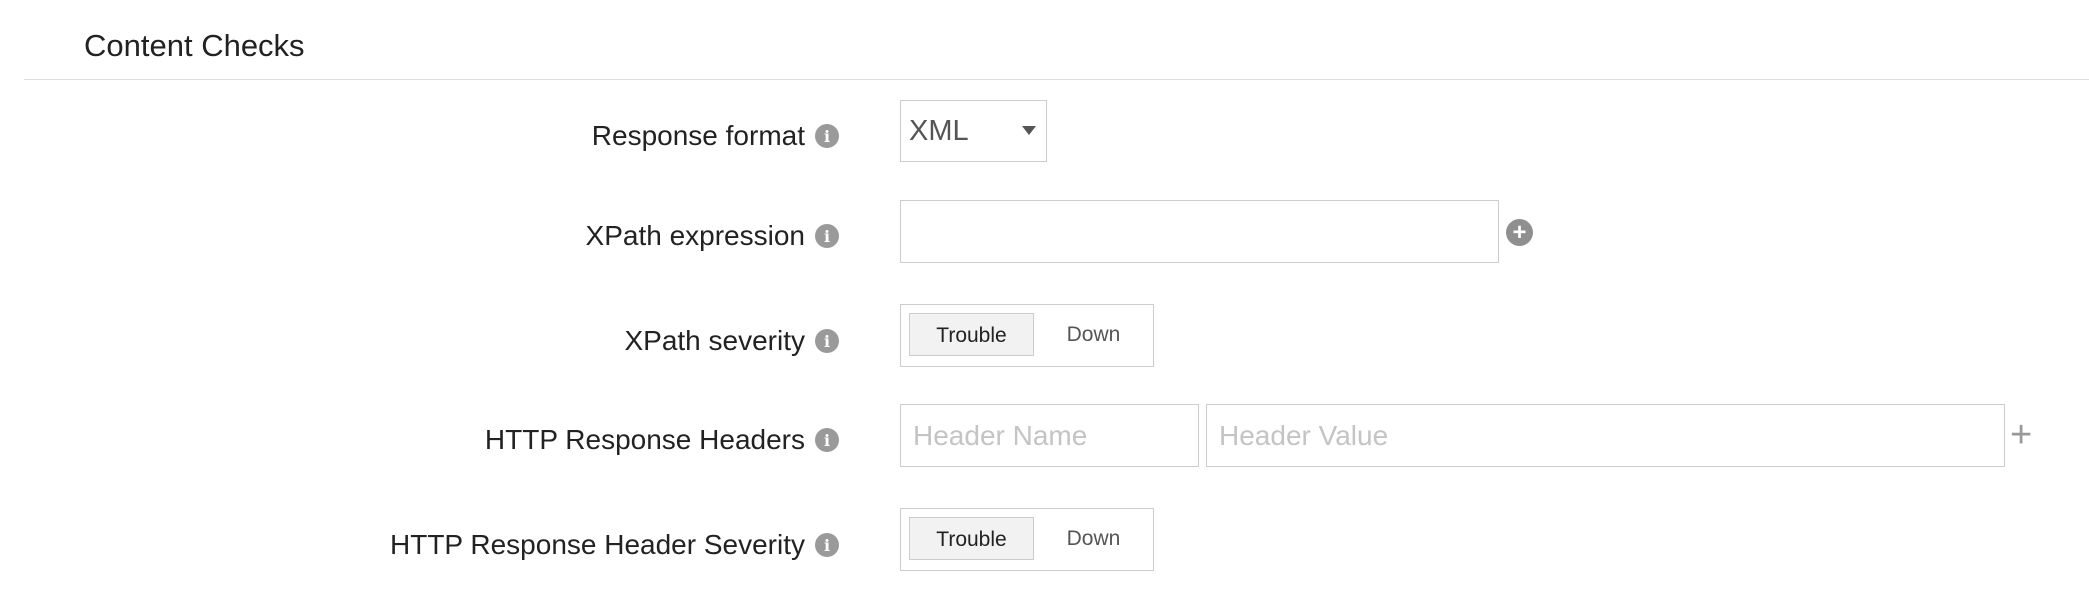 The width and height of the screenshot is (2089, 608). I want to click on xpath-severity-down-option: Down, so click(1093, 334).